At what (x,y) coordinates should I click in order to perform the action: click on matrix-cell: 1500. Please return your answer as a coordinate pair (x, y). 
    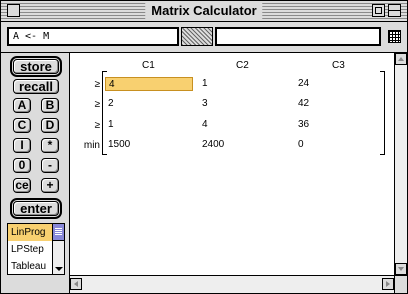
    Looking at the image, I should click on (135, 145).